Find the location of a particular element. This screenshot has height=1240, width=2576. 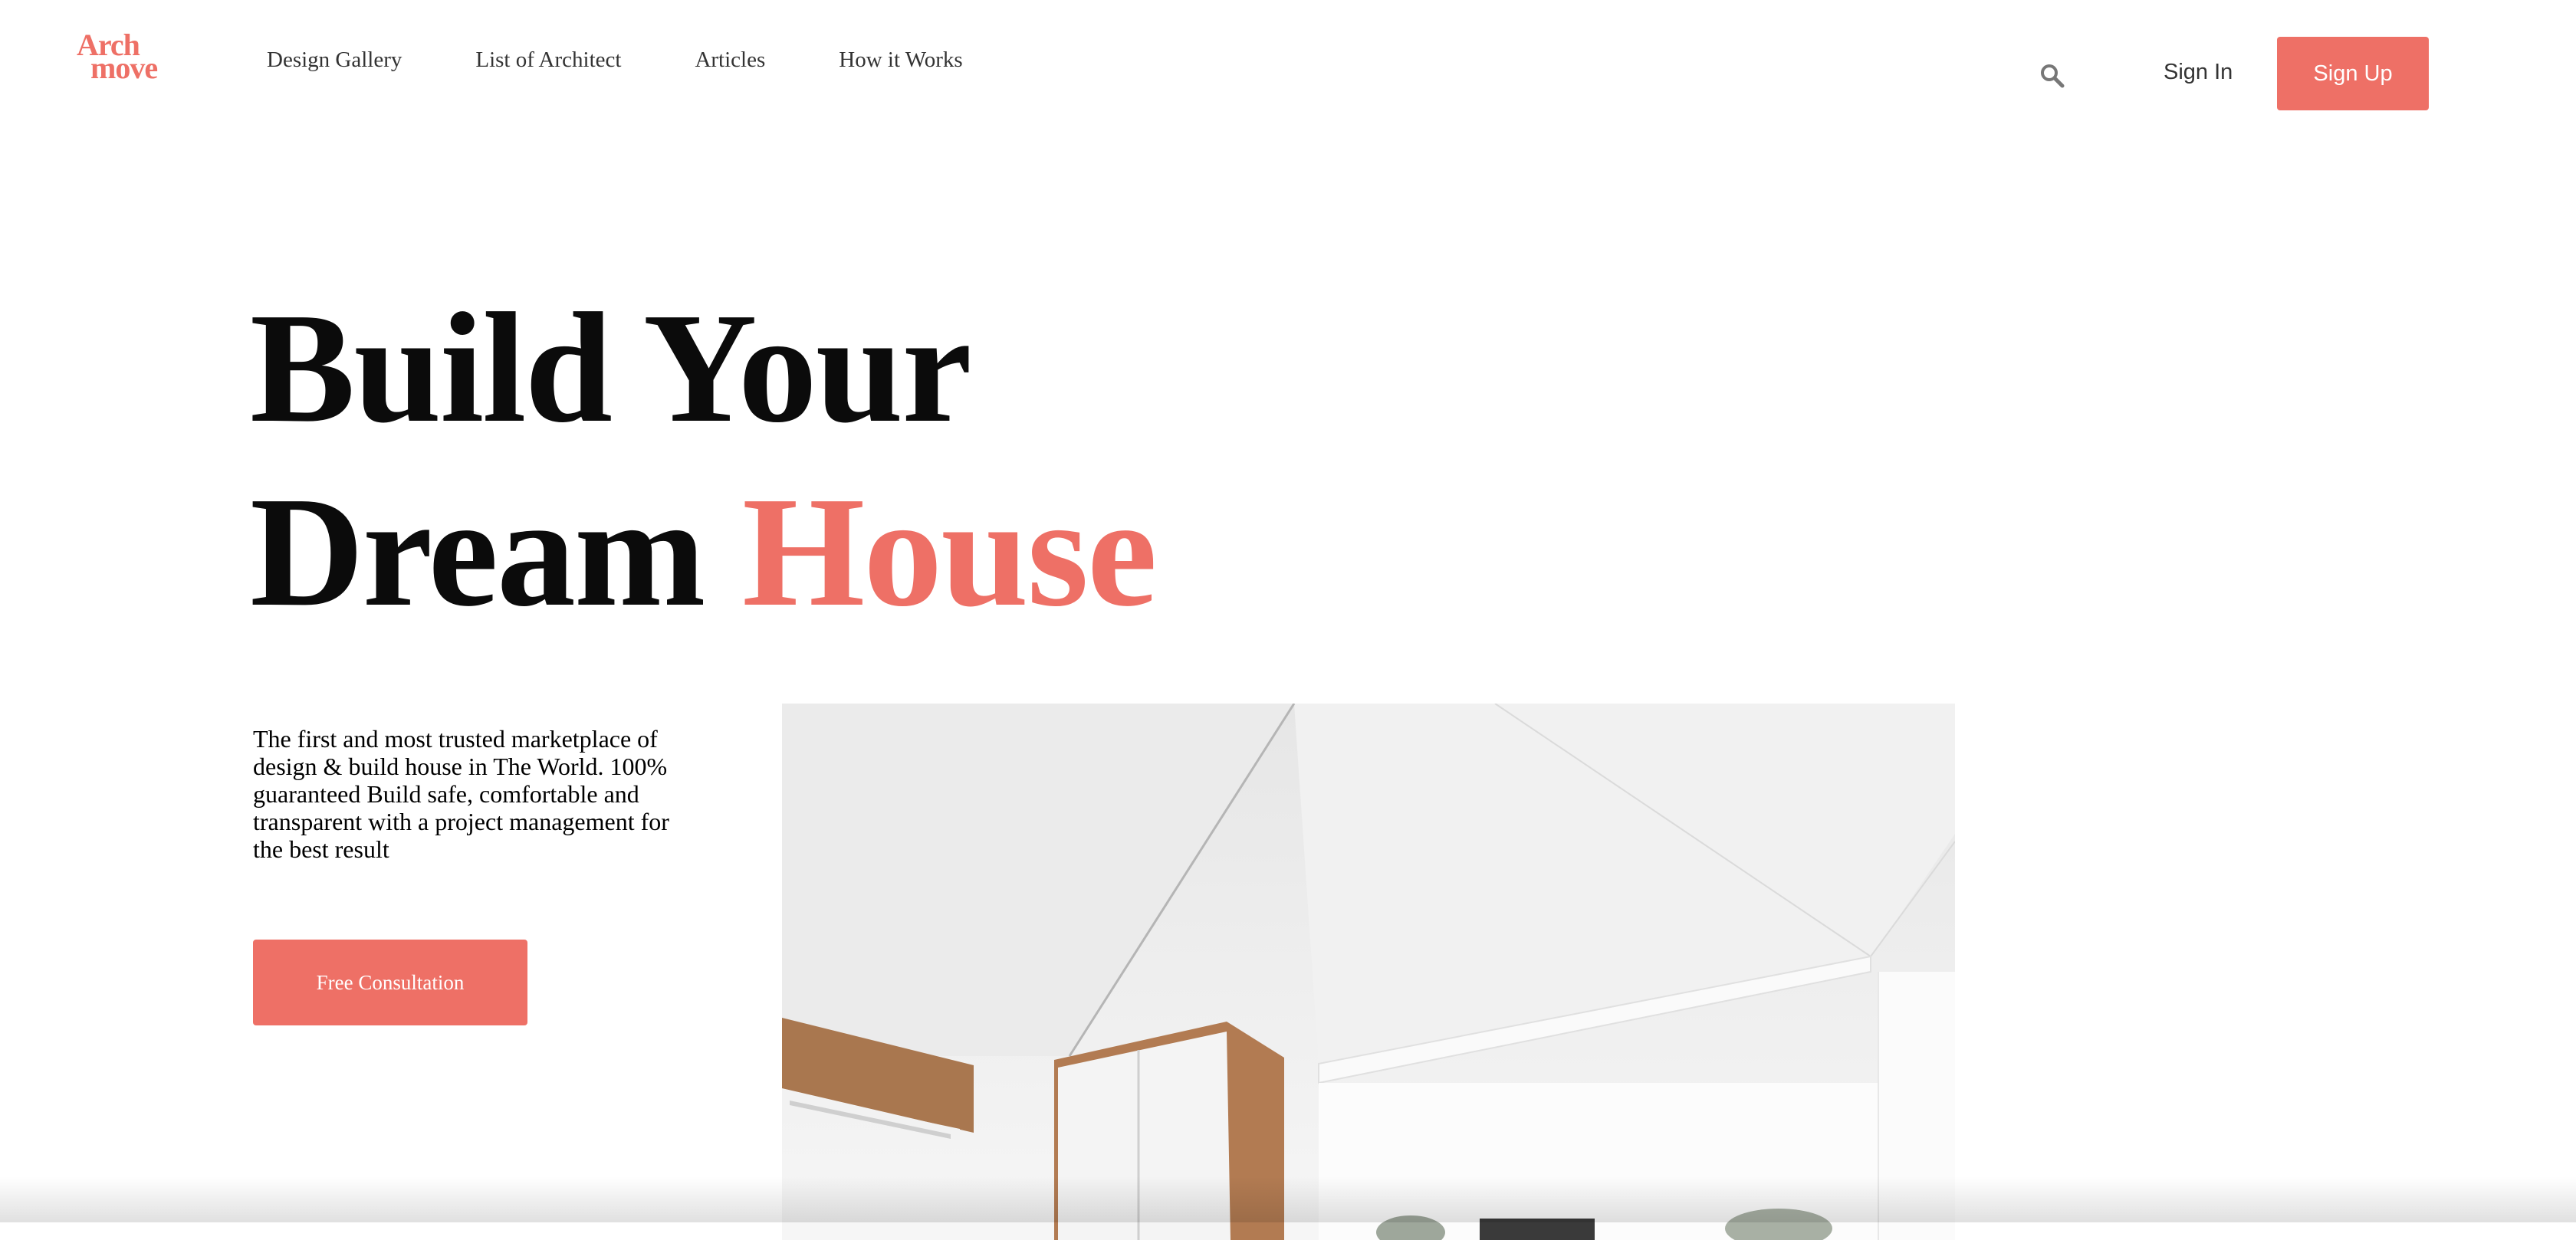

nav-link-how-it-works: How it Works is located at coordinates (900, 61).